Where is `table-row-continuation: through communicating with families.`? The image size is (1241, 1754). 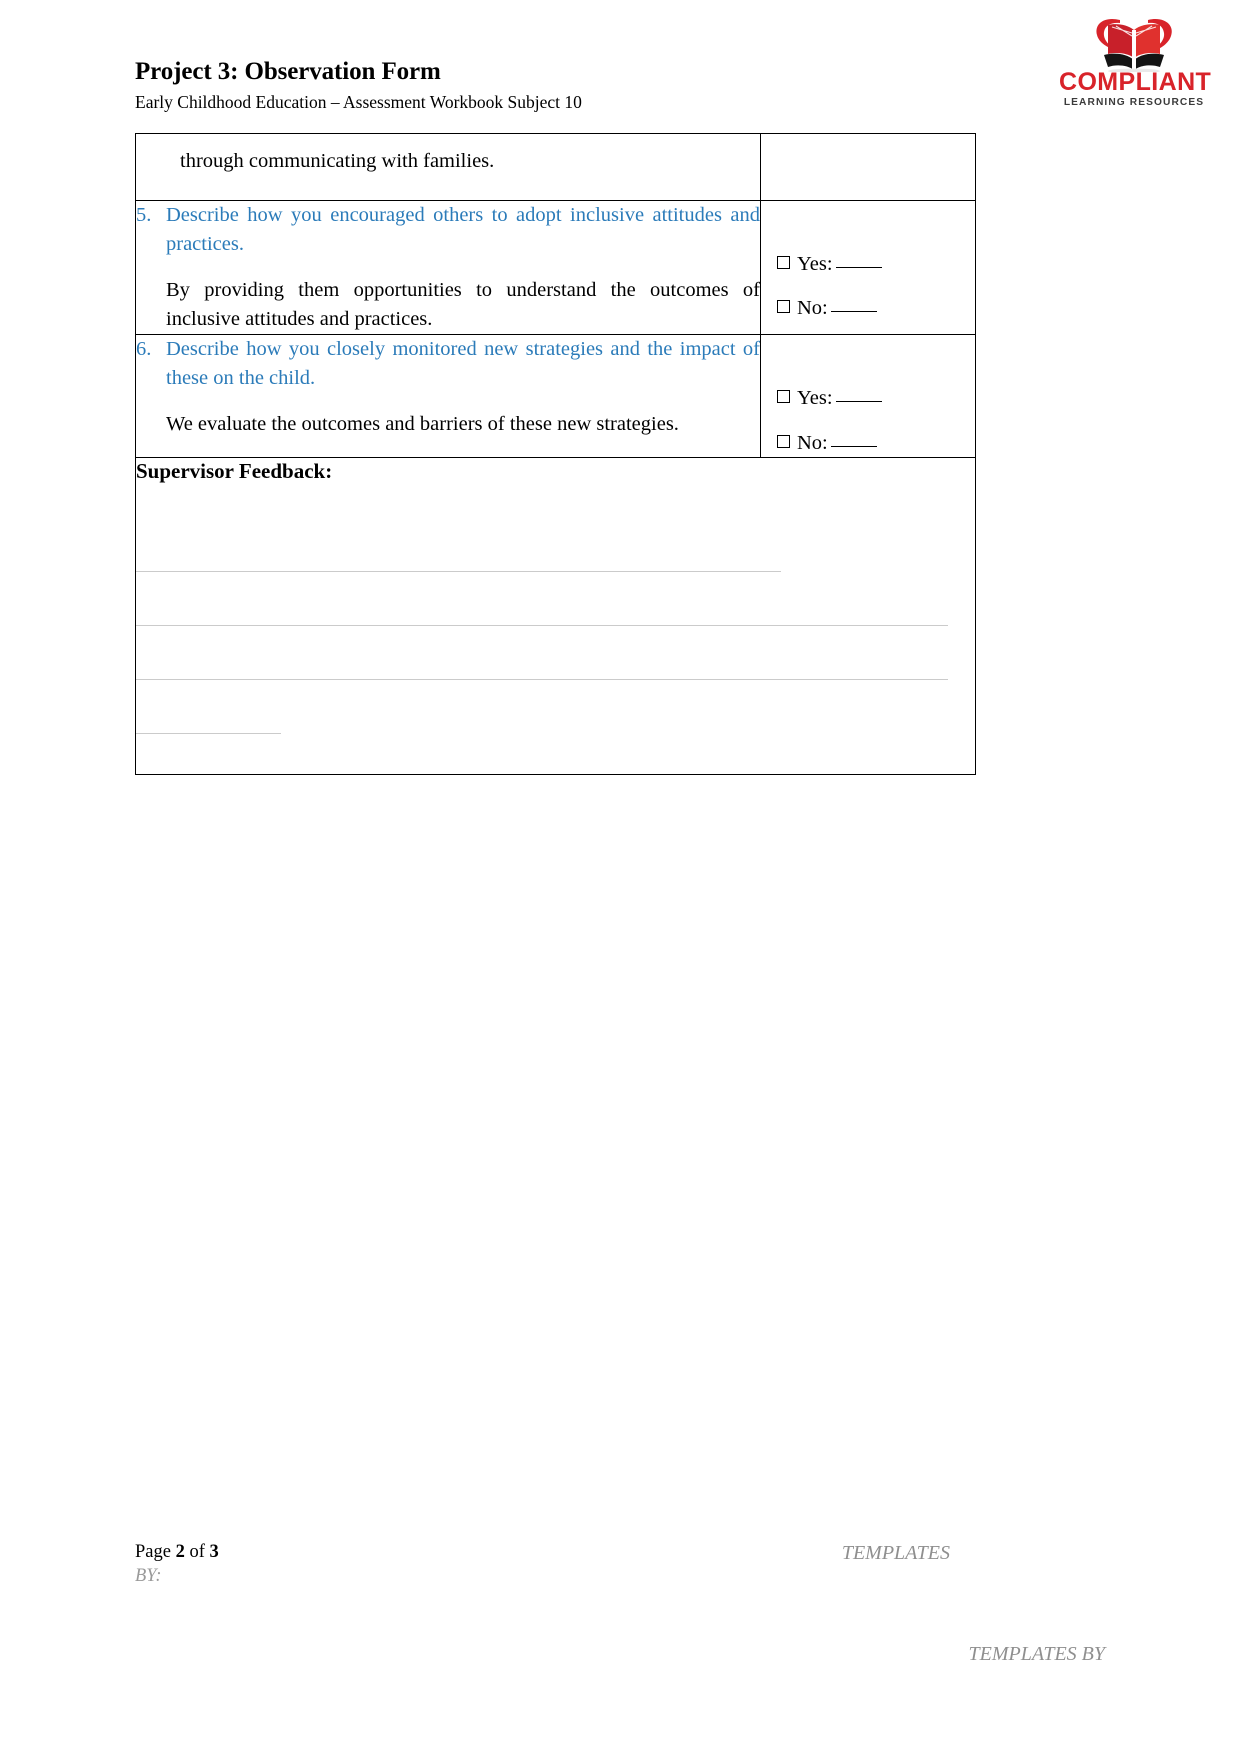
table-row-continuation: through communicating with families. is located at coordinates (555, 167).